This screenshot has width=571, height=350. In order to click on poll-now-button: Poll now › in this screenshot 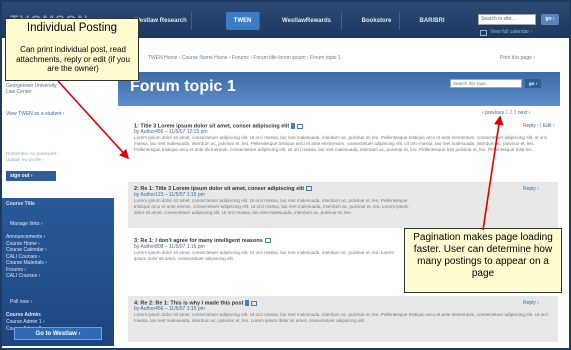, I will do `click(21, 302)`.